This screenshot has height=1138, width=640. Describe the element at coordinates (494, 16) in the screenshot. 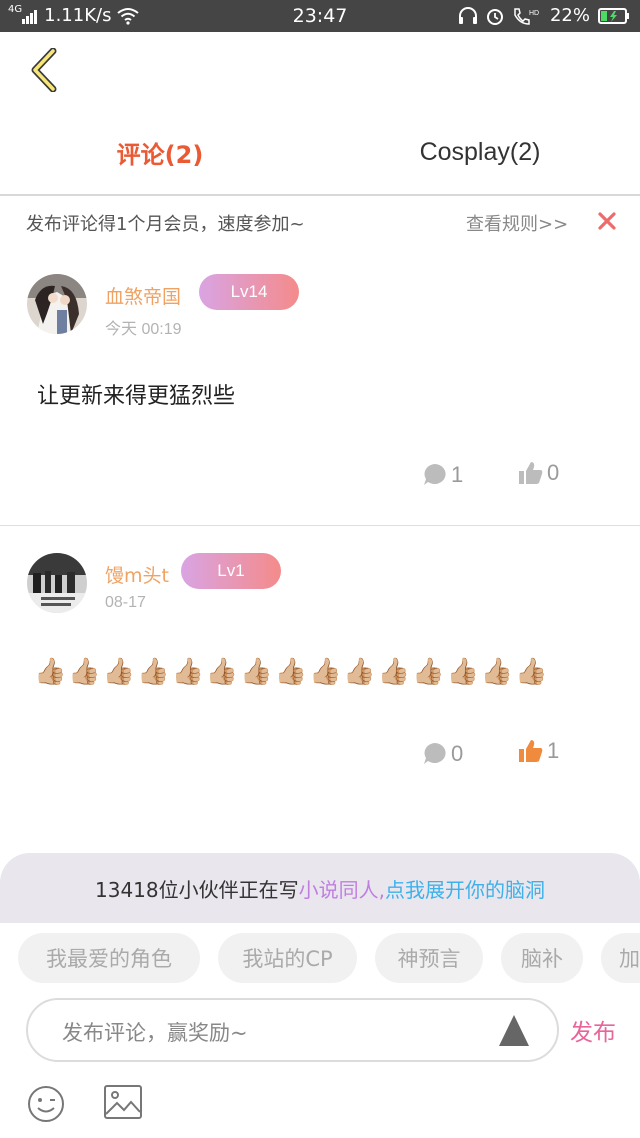

I see `alarm-icon` at that location.